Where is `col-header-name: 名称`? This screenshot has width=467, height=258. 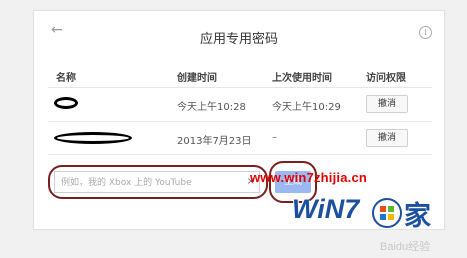 col-header-name: 名称 is located at coordinates (66, 78).